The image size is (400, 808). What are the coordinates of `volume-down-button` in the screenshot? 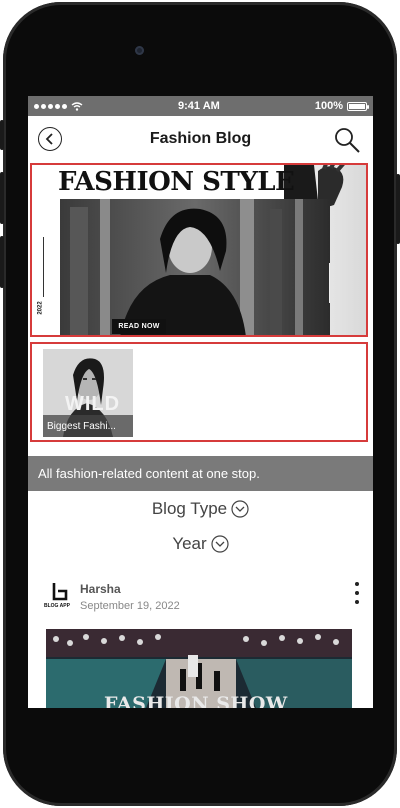 It's located at (2, 262).